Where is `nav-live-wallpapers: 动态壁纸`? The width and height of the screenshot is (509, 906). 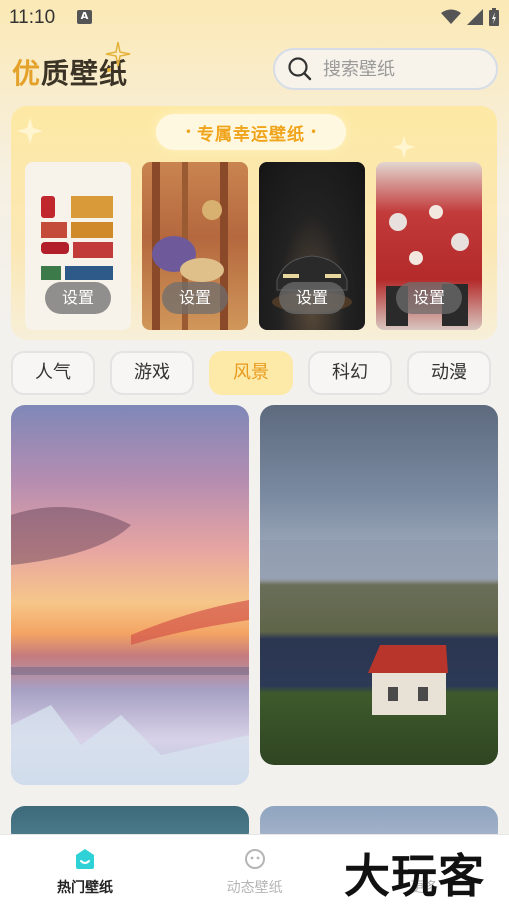 nav-live-wallpapers: 动态壁纸 is located at coordinates (255, 870).